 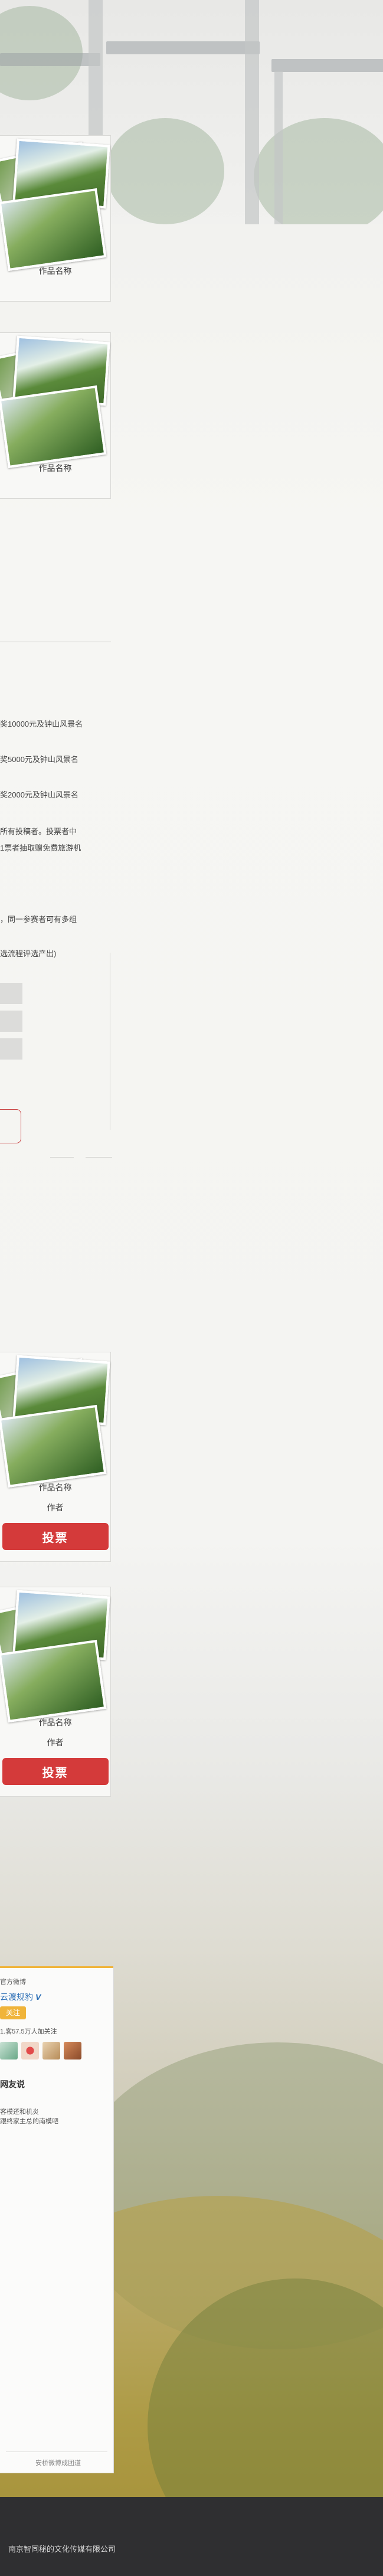 What do you see at coordinates (19, 2112) in the screenshot?
I see `weibo-post: 客模还和机炎` at bounding box center [19, 2112].